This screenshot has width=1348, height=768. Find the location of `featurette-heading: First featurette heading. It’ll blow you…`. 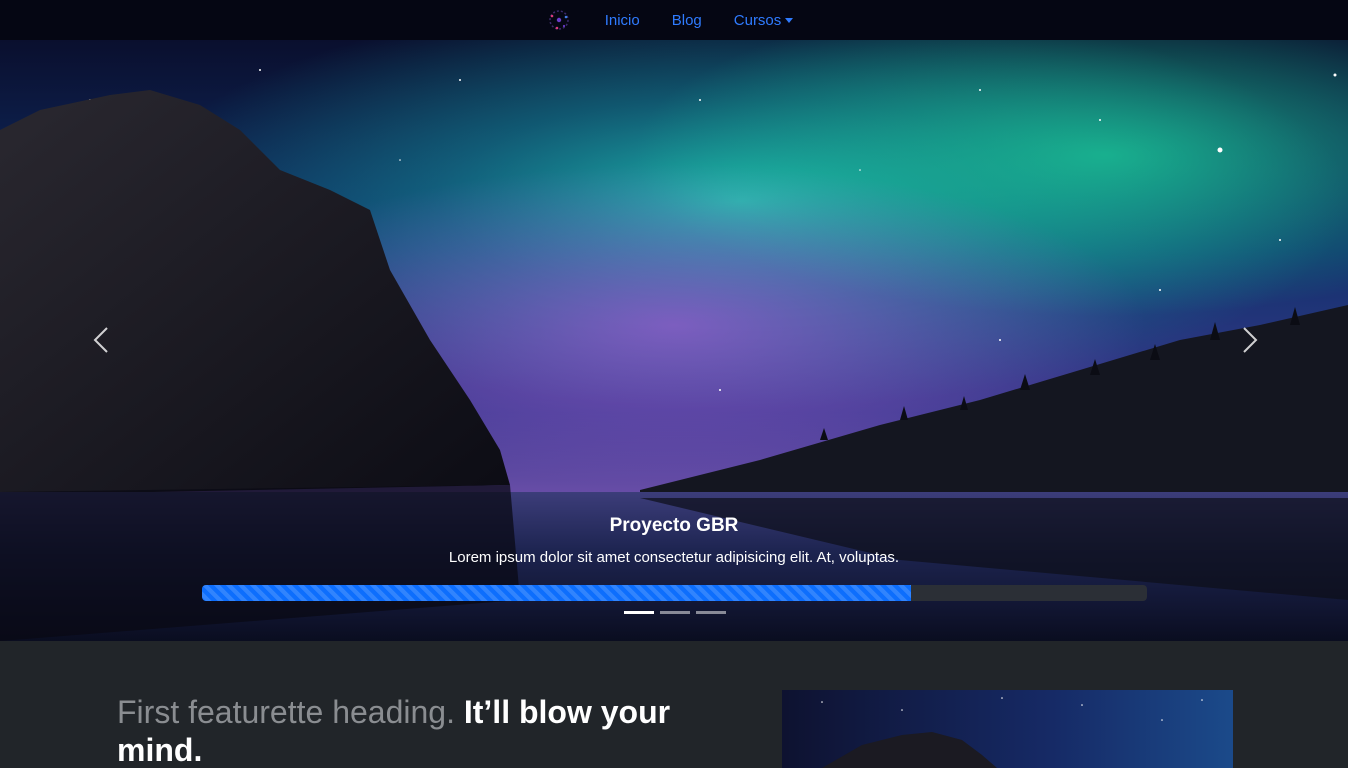

featurette-heading: First featurette heading. It’ll blow you… is located at coordinates (417, 730).